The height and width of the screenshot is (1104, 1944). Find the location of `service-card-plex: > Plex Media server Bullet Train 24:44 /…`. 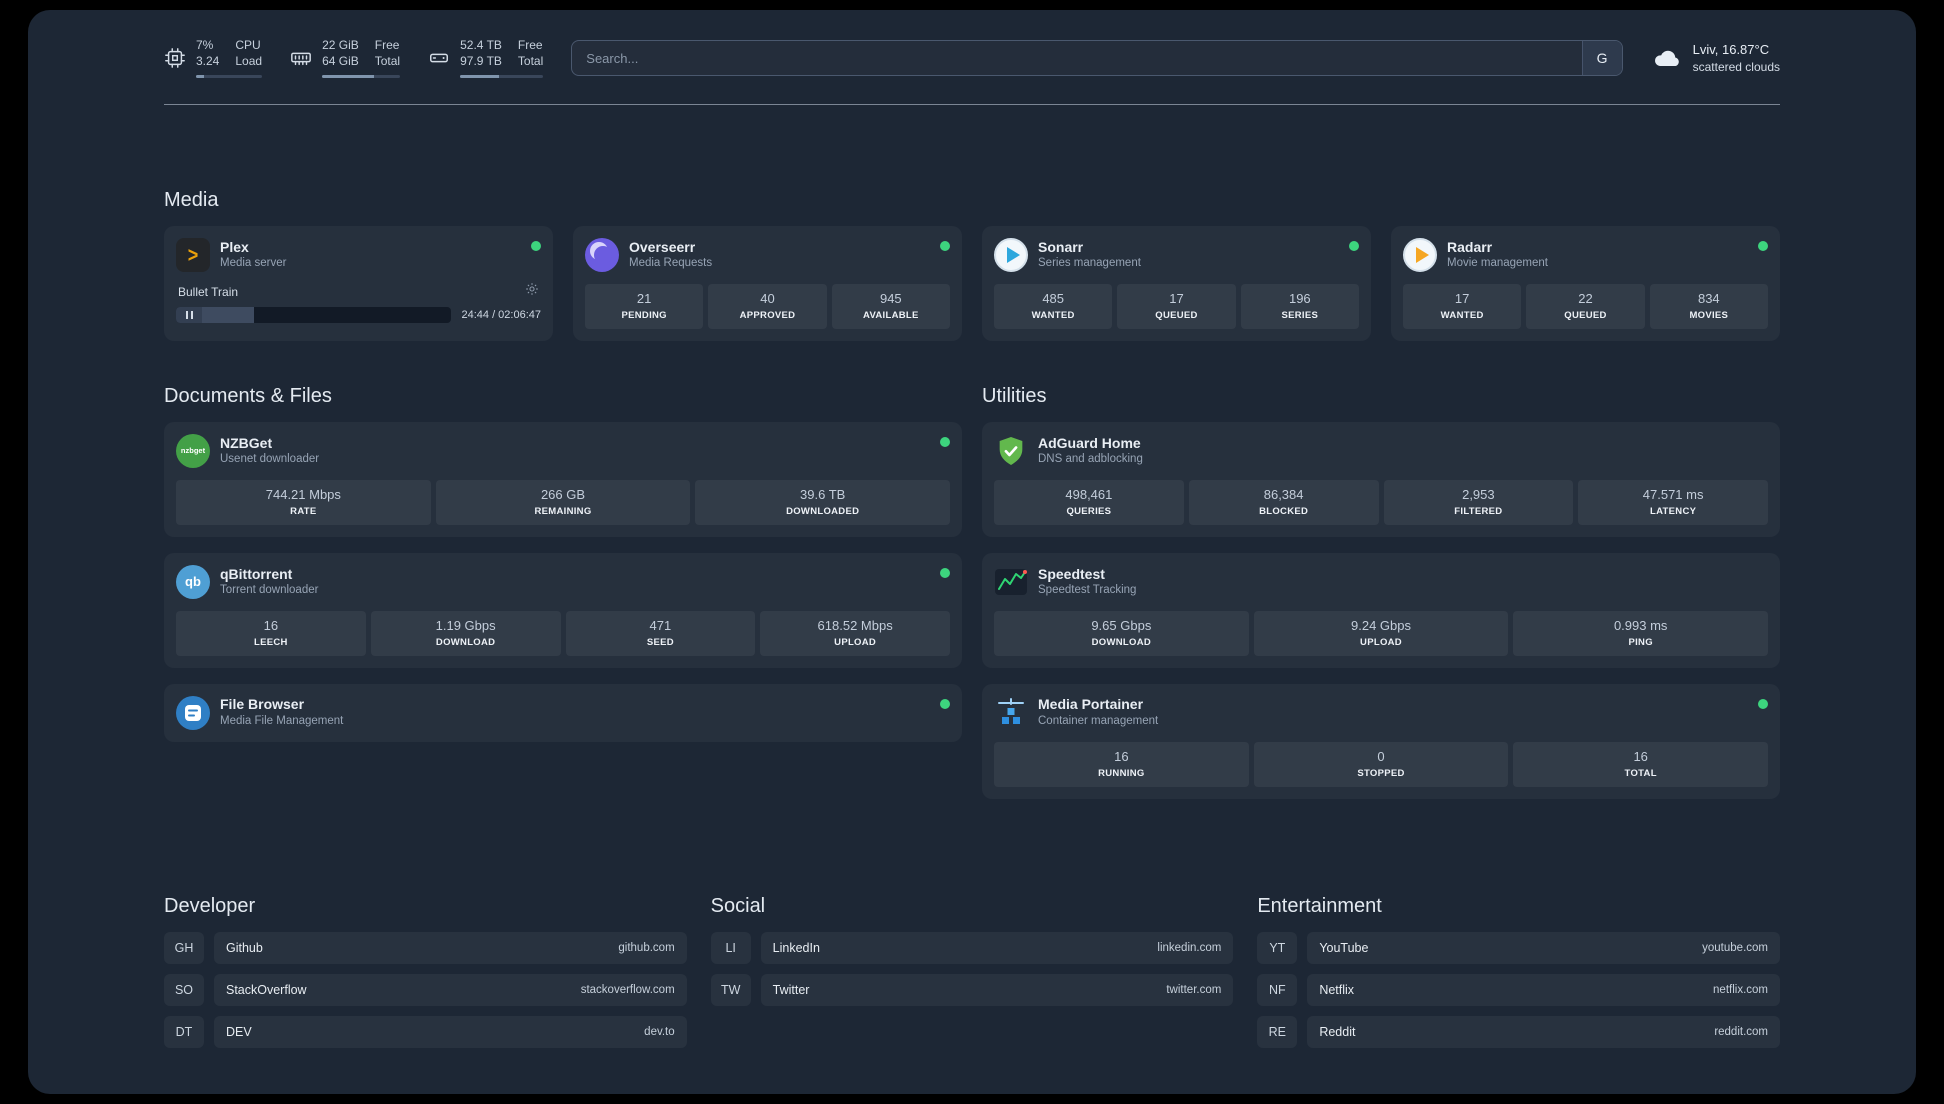

service-card-plex: > Plex Media server Bullet Train 24:44 /… is located at coordinates (358, 283).